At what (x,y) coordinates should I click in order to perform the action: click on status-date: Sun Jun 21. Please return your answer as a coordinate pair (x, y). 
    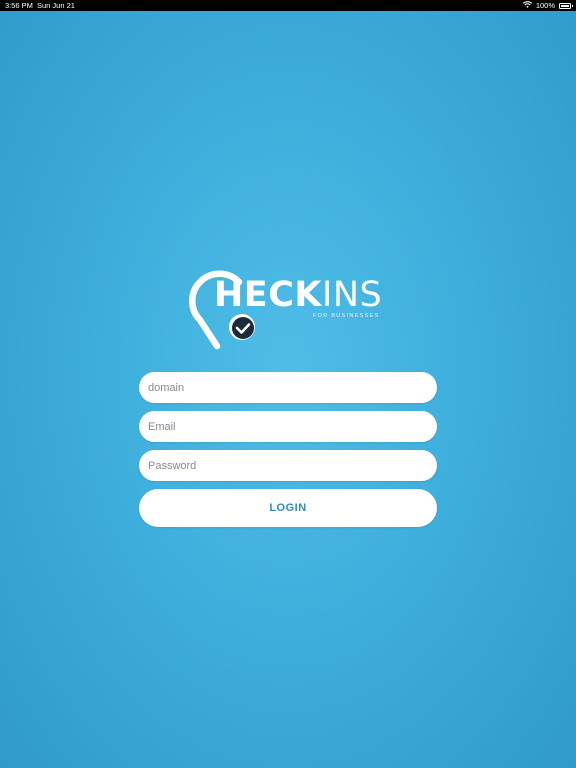
    Looking at the image, I should click on (56, 5).